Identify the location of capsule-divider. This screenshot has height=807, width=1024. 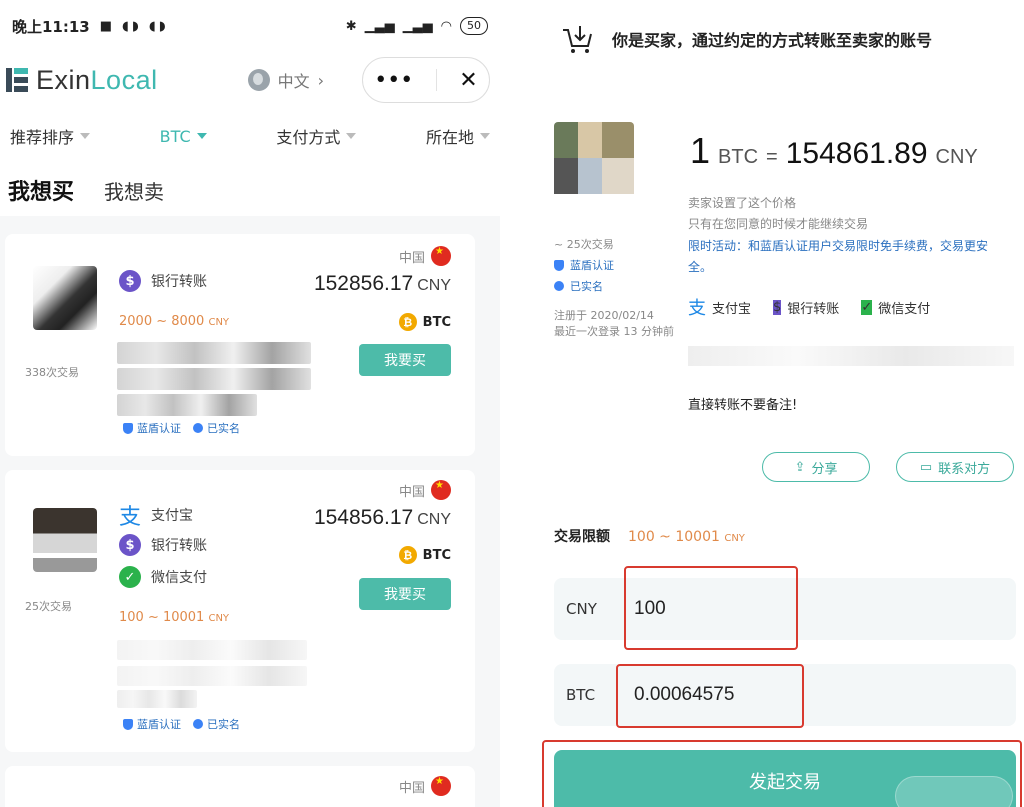
(436, 80).